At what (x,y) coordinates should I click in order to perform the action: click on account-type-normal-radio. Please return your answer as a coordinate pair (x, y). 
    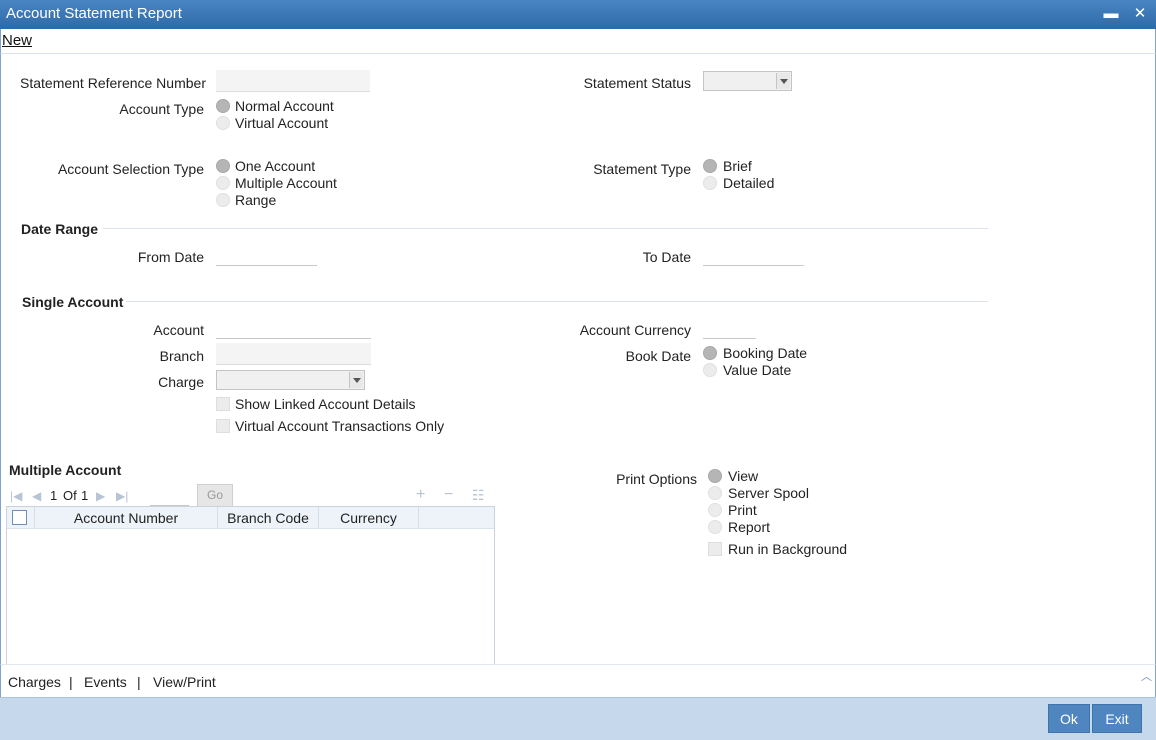
    Looking at the image, I should click on (223, 106).